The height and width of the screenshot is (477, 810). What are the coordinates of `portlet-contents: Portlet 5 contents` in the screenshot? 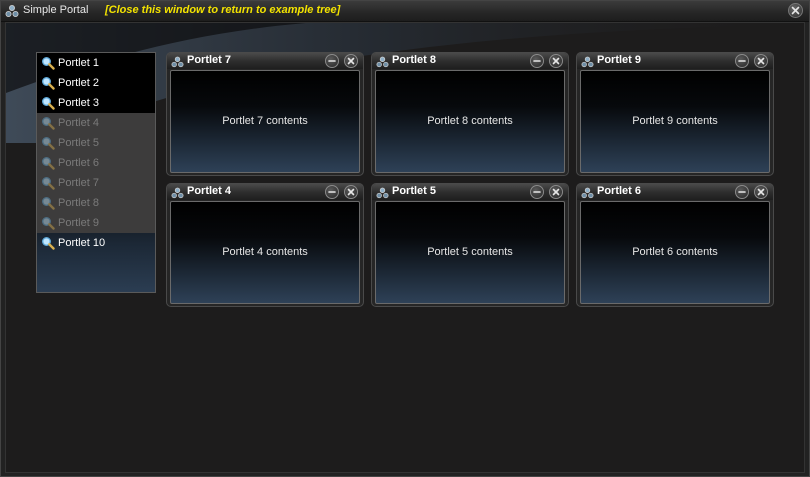 It's located at (470, 252).